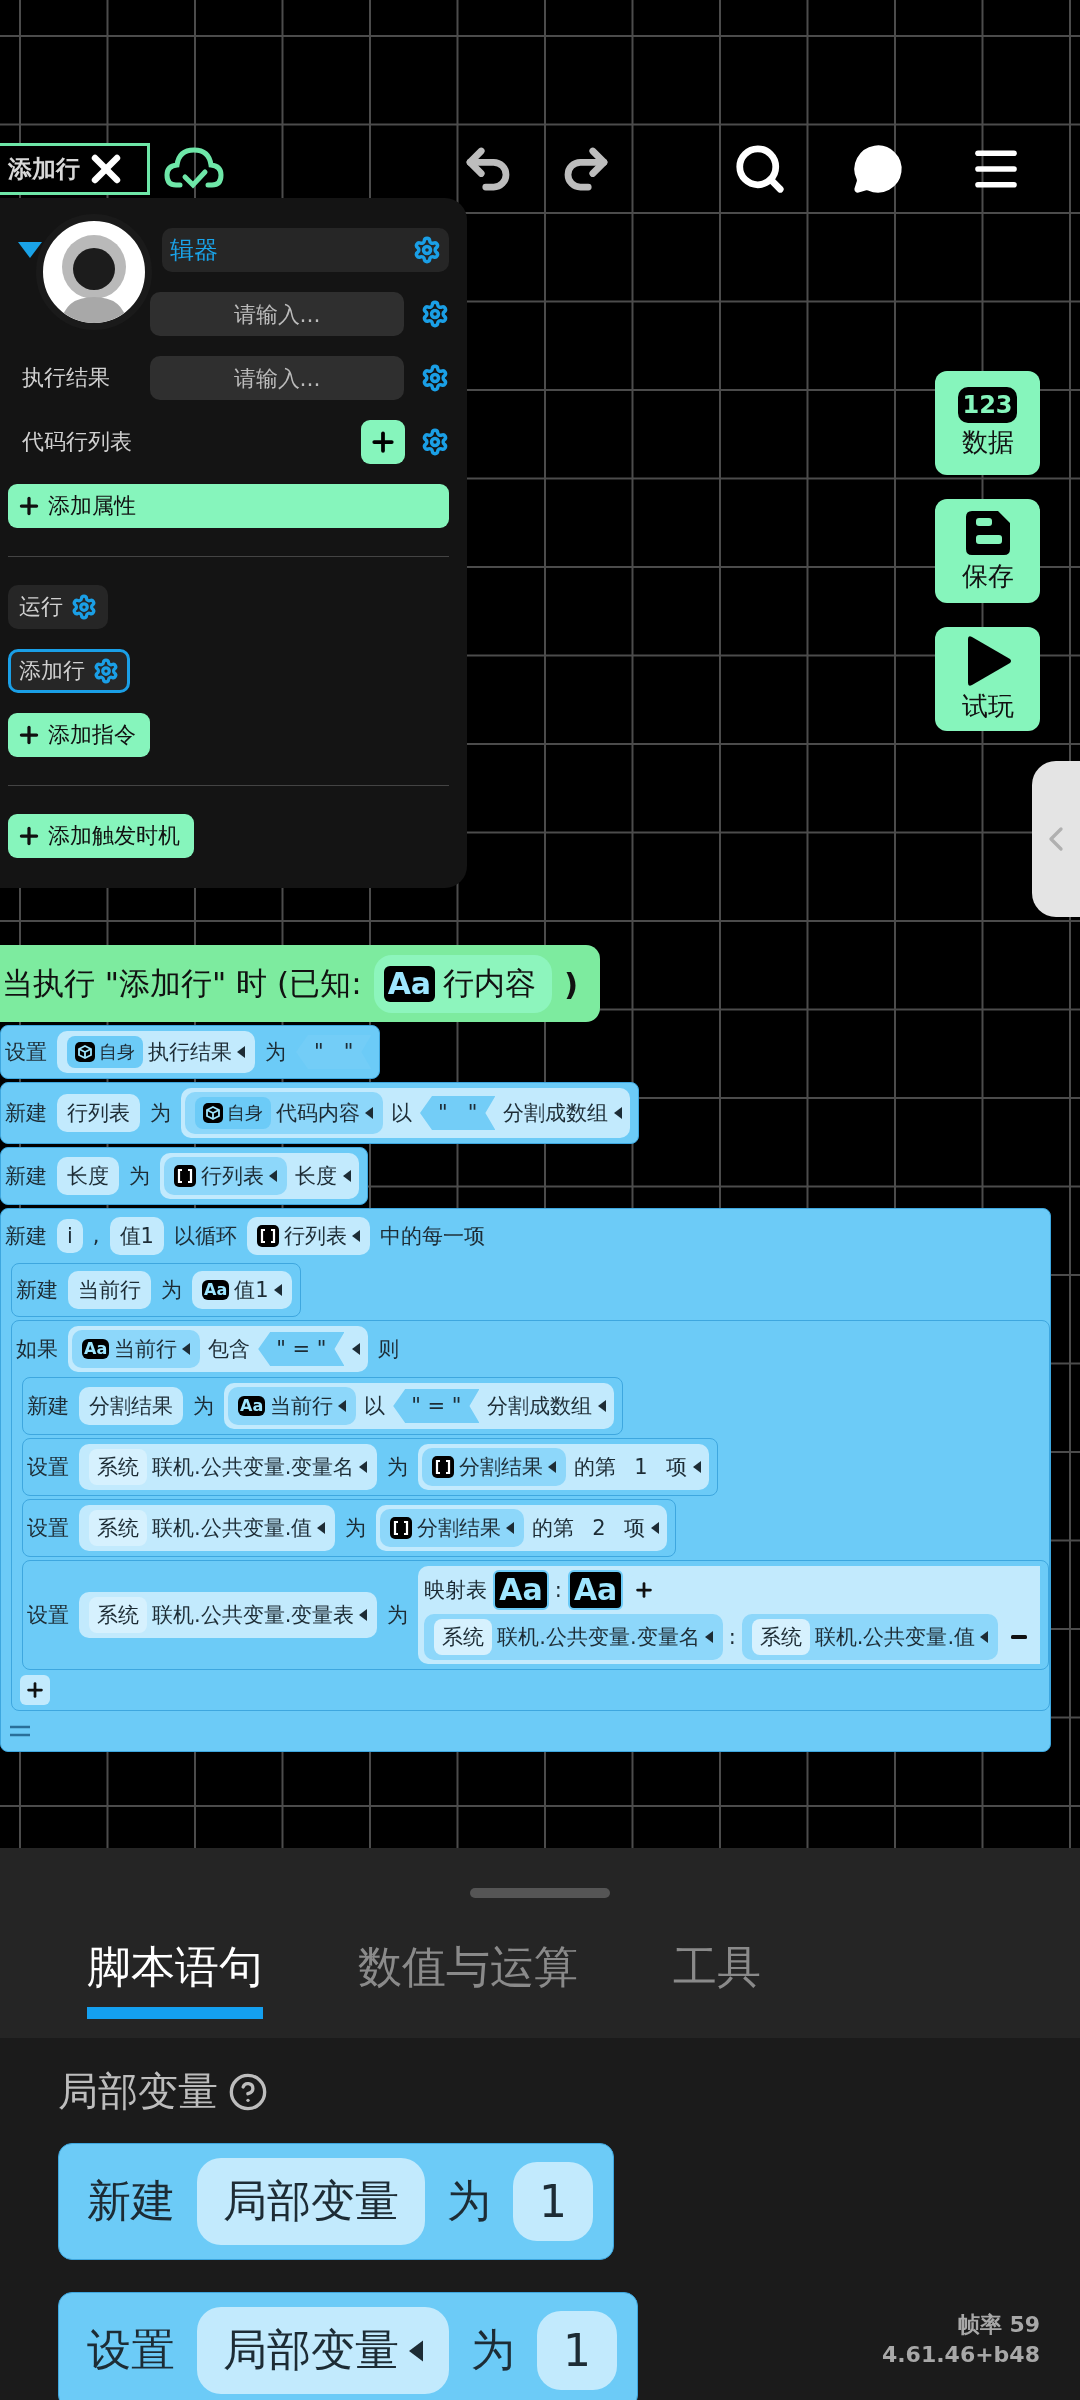 The height and width of the screenshot is (2400, 1080). Describe the element at coordinates (383, 442) in the screenshot. I see `add-item-button` at that location.